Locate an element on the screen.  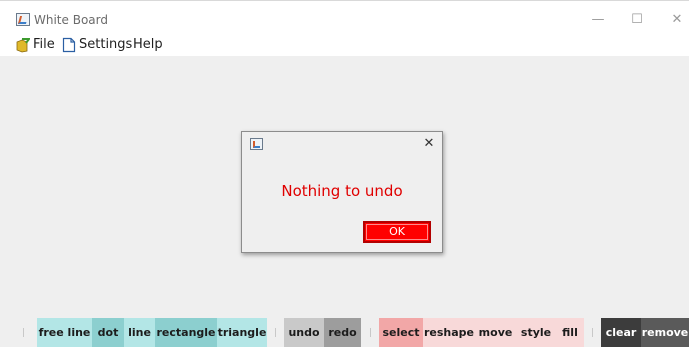
ok-button: OK is located at coordinates (397, 232).